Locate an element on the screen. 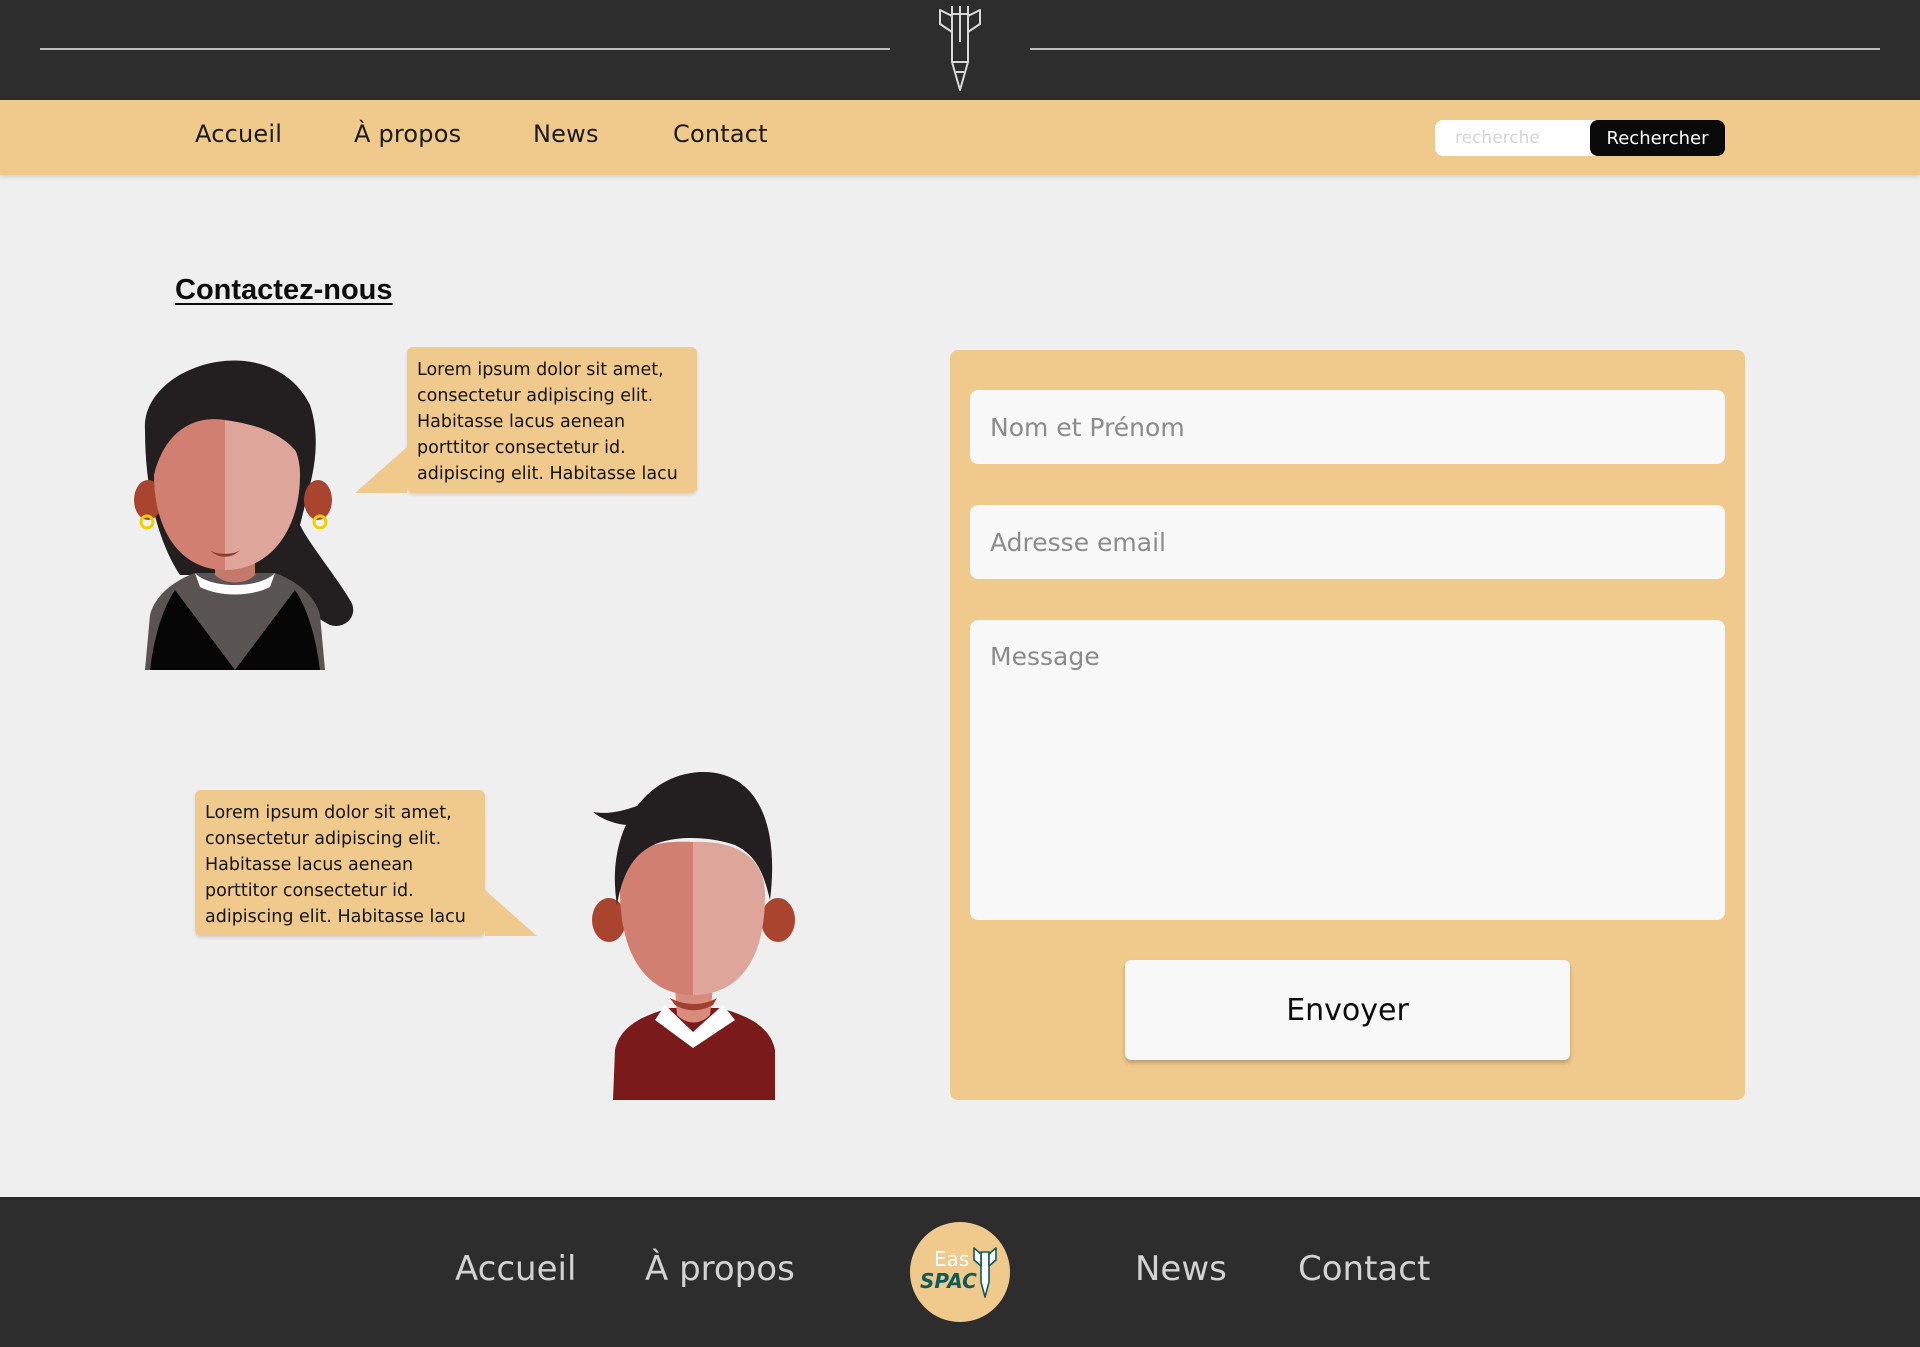 The height and width of the screenshot is (1347, 1920). easyspace-logo-icon: Eas SPAC is located at coordinates (960, 1272).